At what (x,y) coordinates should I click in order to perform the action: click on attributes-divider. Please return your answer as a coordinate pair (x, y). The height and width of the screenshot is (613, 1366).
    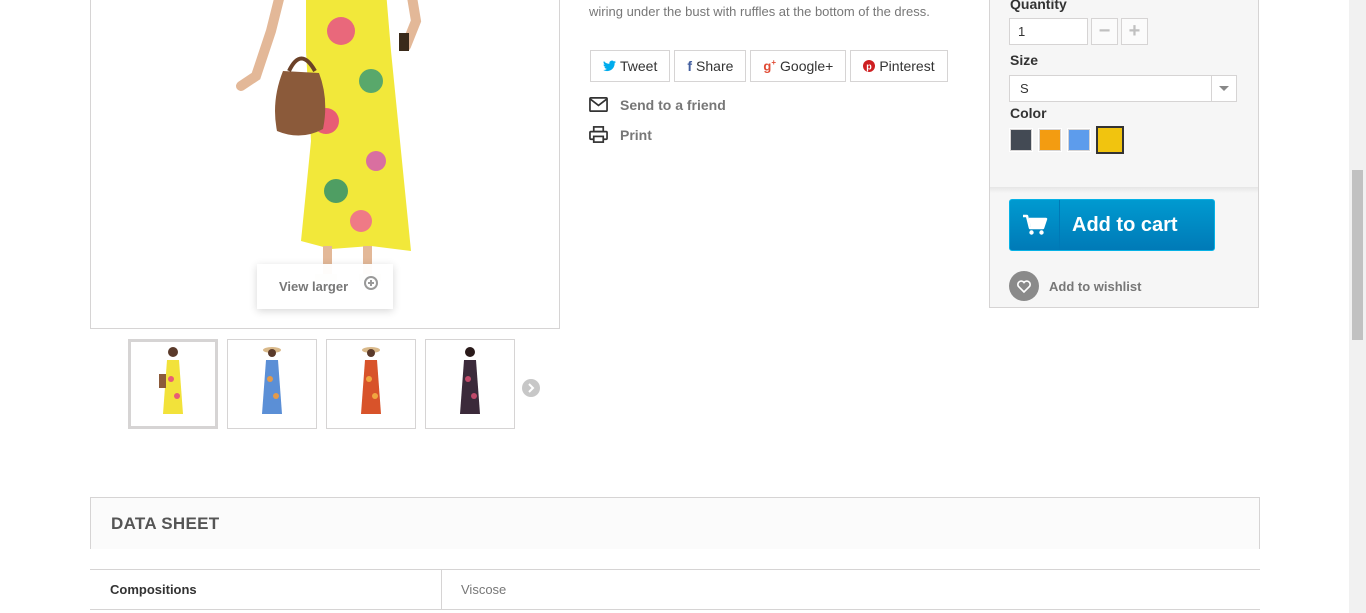
    Looking at the image, I should click on (1124, 190).